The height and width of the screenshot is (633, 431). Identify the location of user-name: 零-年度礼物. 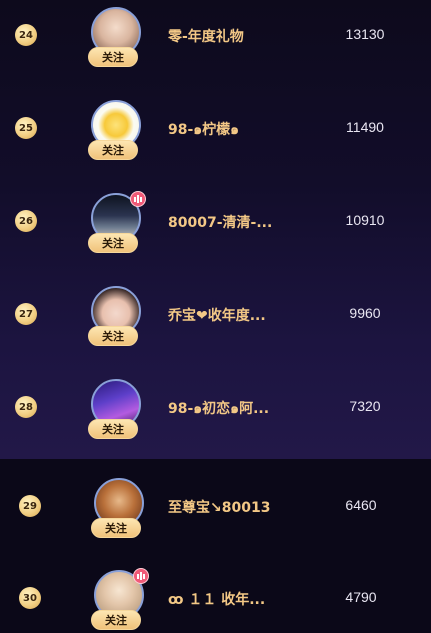
(206, 36).